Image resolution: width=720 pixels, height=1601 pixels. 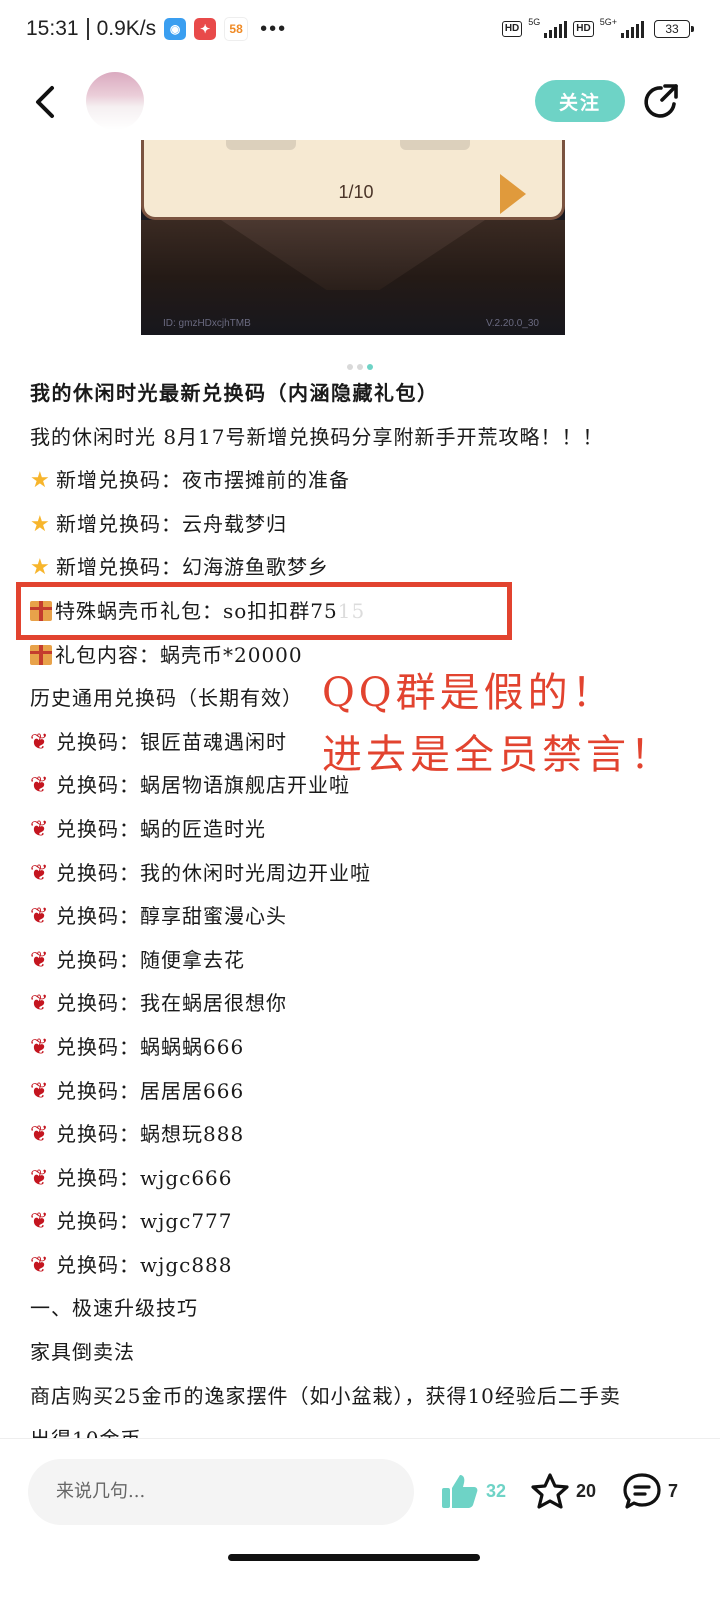 I want to click on share-icon, so click(x=661, y=101).